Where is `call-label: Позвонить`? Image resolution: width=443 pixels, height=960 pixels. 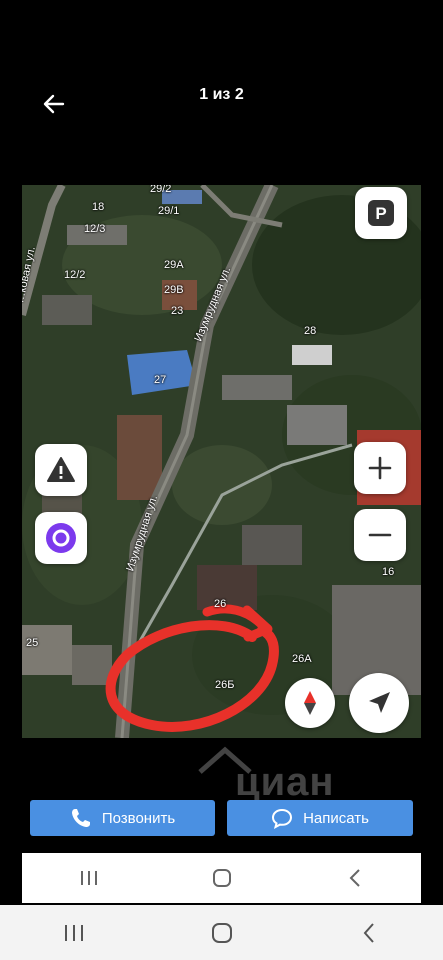
call-label: Позвонить is located at coordinates (138, 818).